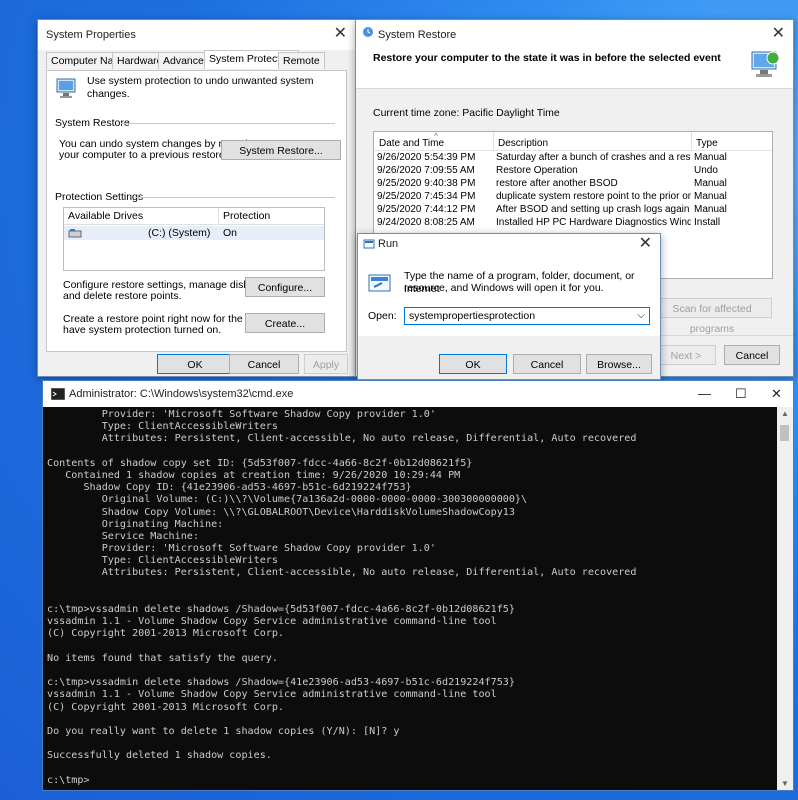 The width and height of the screenshot is (798, 800). What do you see at coordinates (641, 315) in the screenshot?
I see `chevron-down-icon: ⌵` at bounding box center [641, 315].